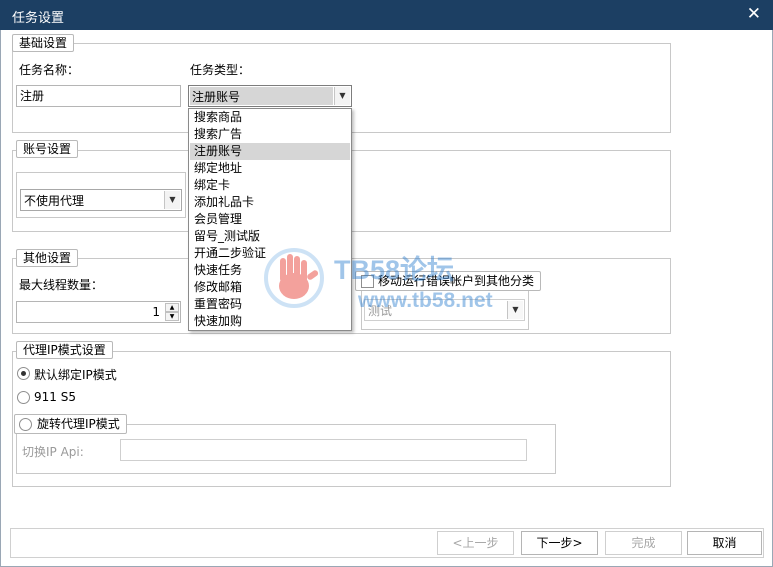 The height and width of the screenshot is (567, 773). I want to click on radio-rotate-proxy-ip, so click(25, 424).